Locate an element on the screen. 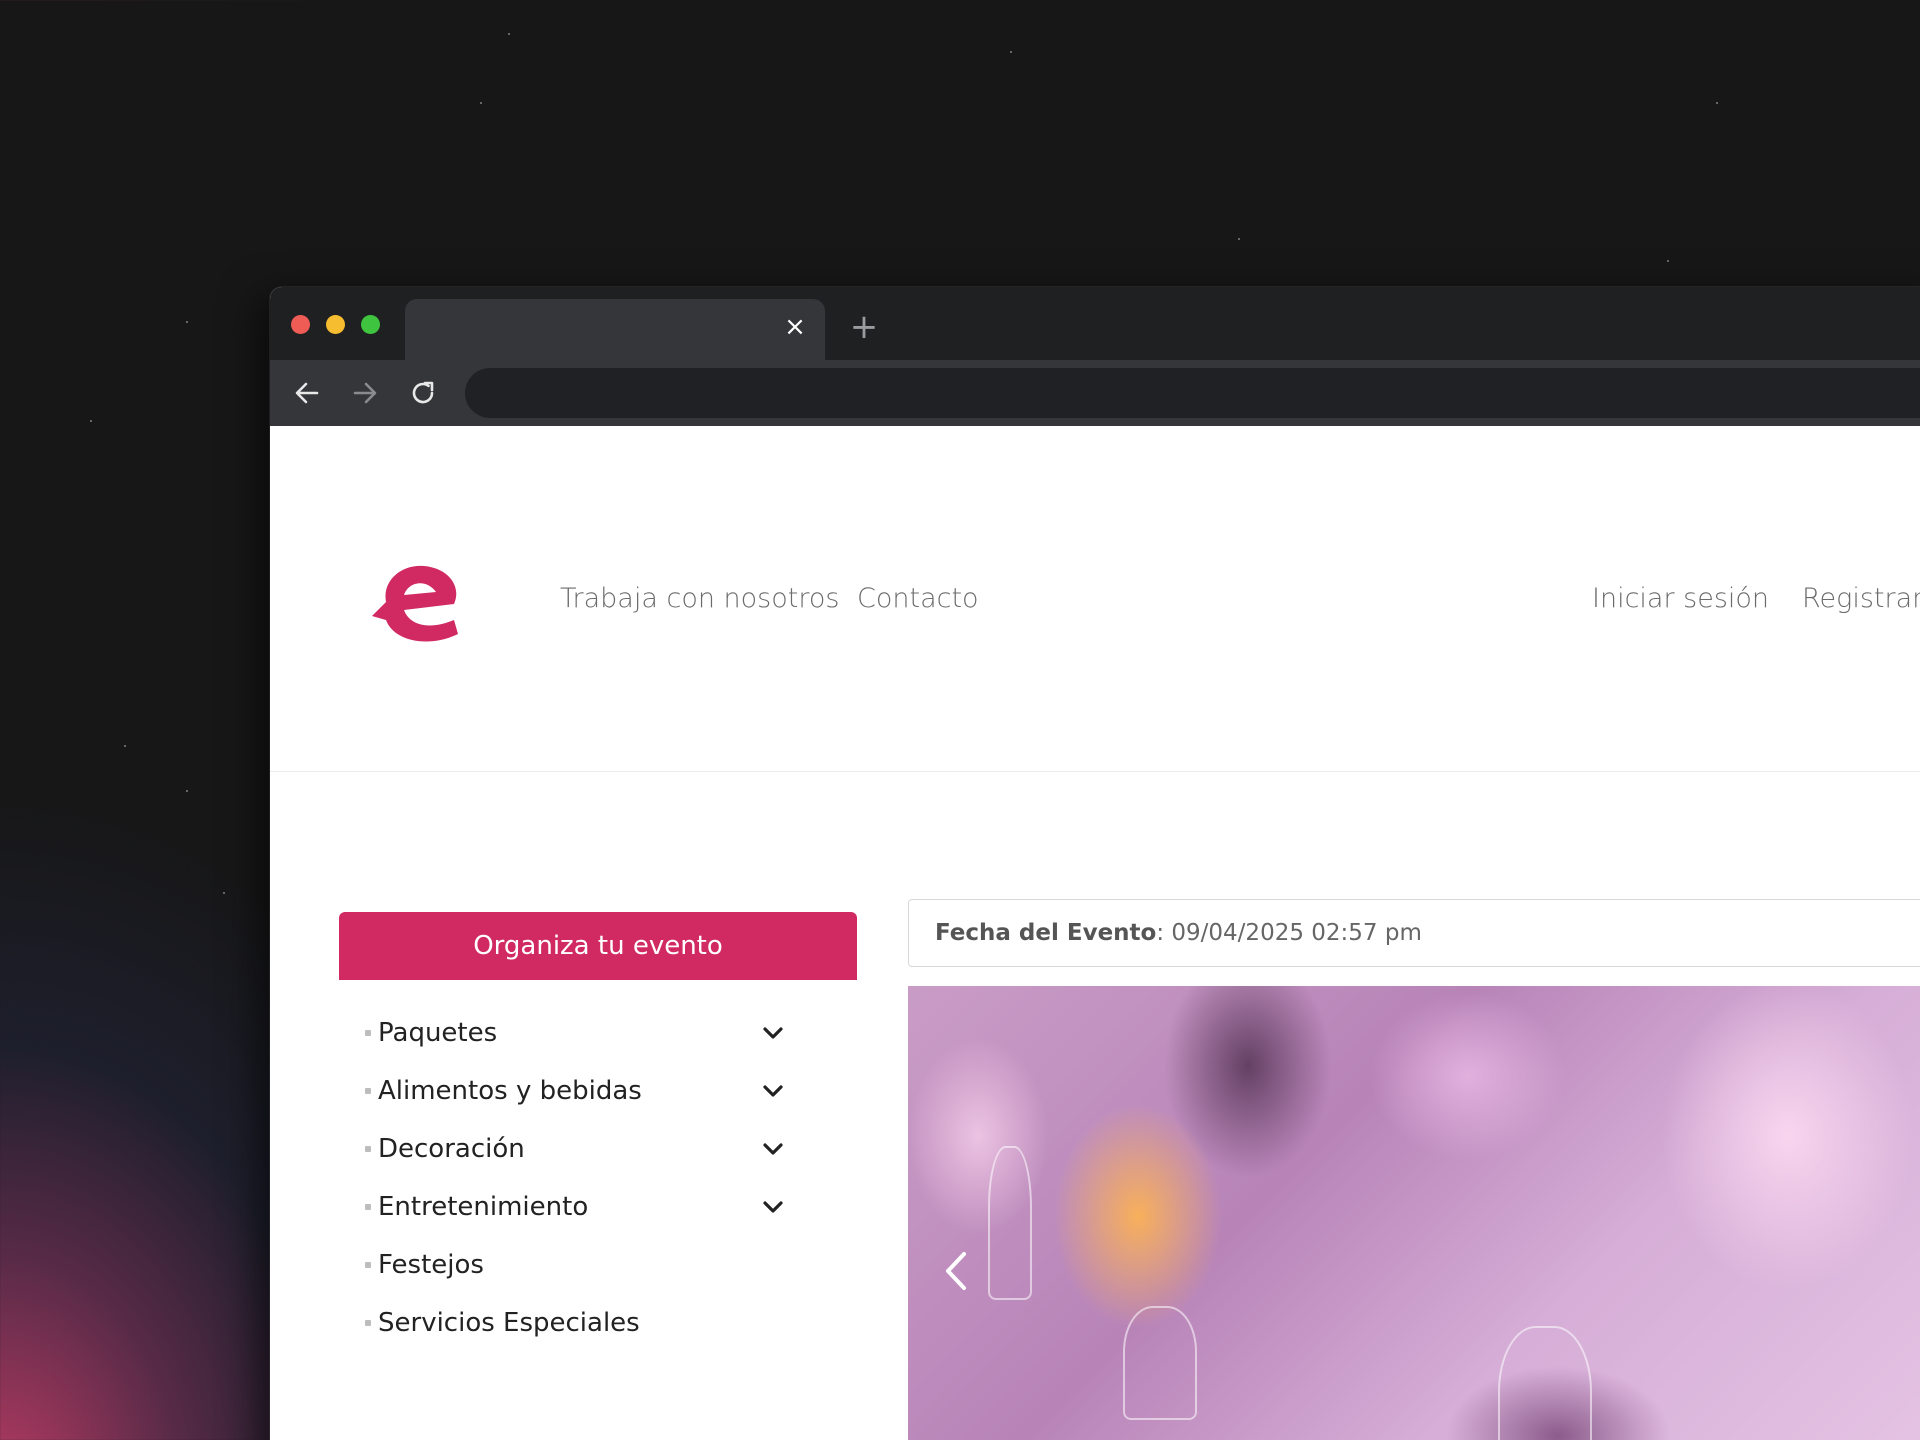 The height and width of the screenshot is (1440, 1920). browser-toolbar is located at coordinates (1095, 393).